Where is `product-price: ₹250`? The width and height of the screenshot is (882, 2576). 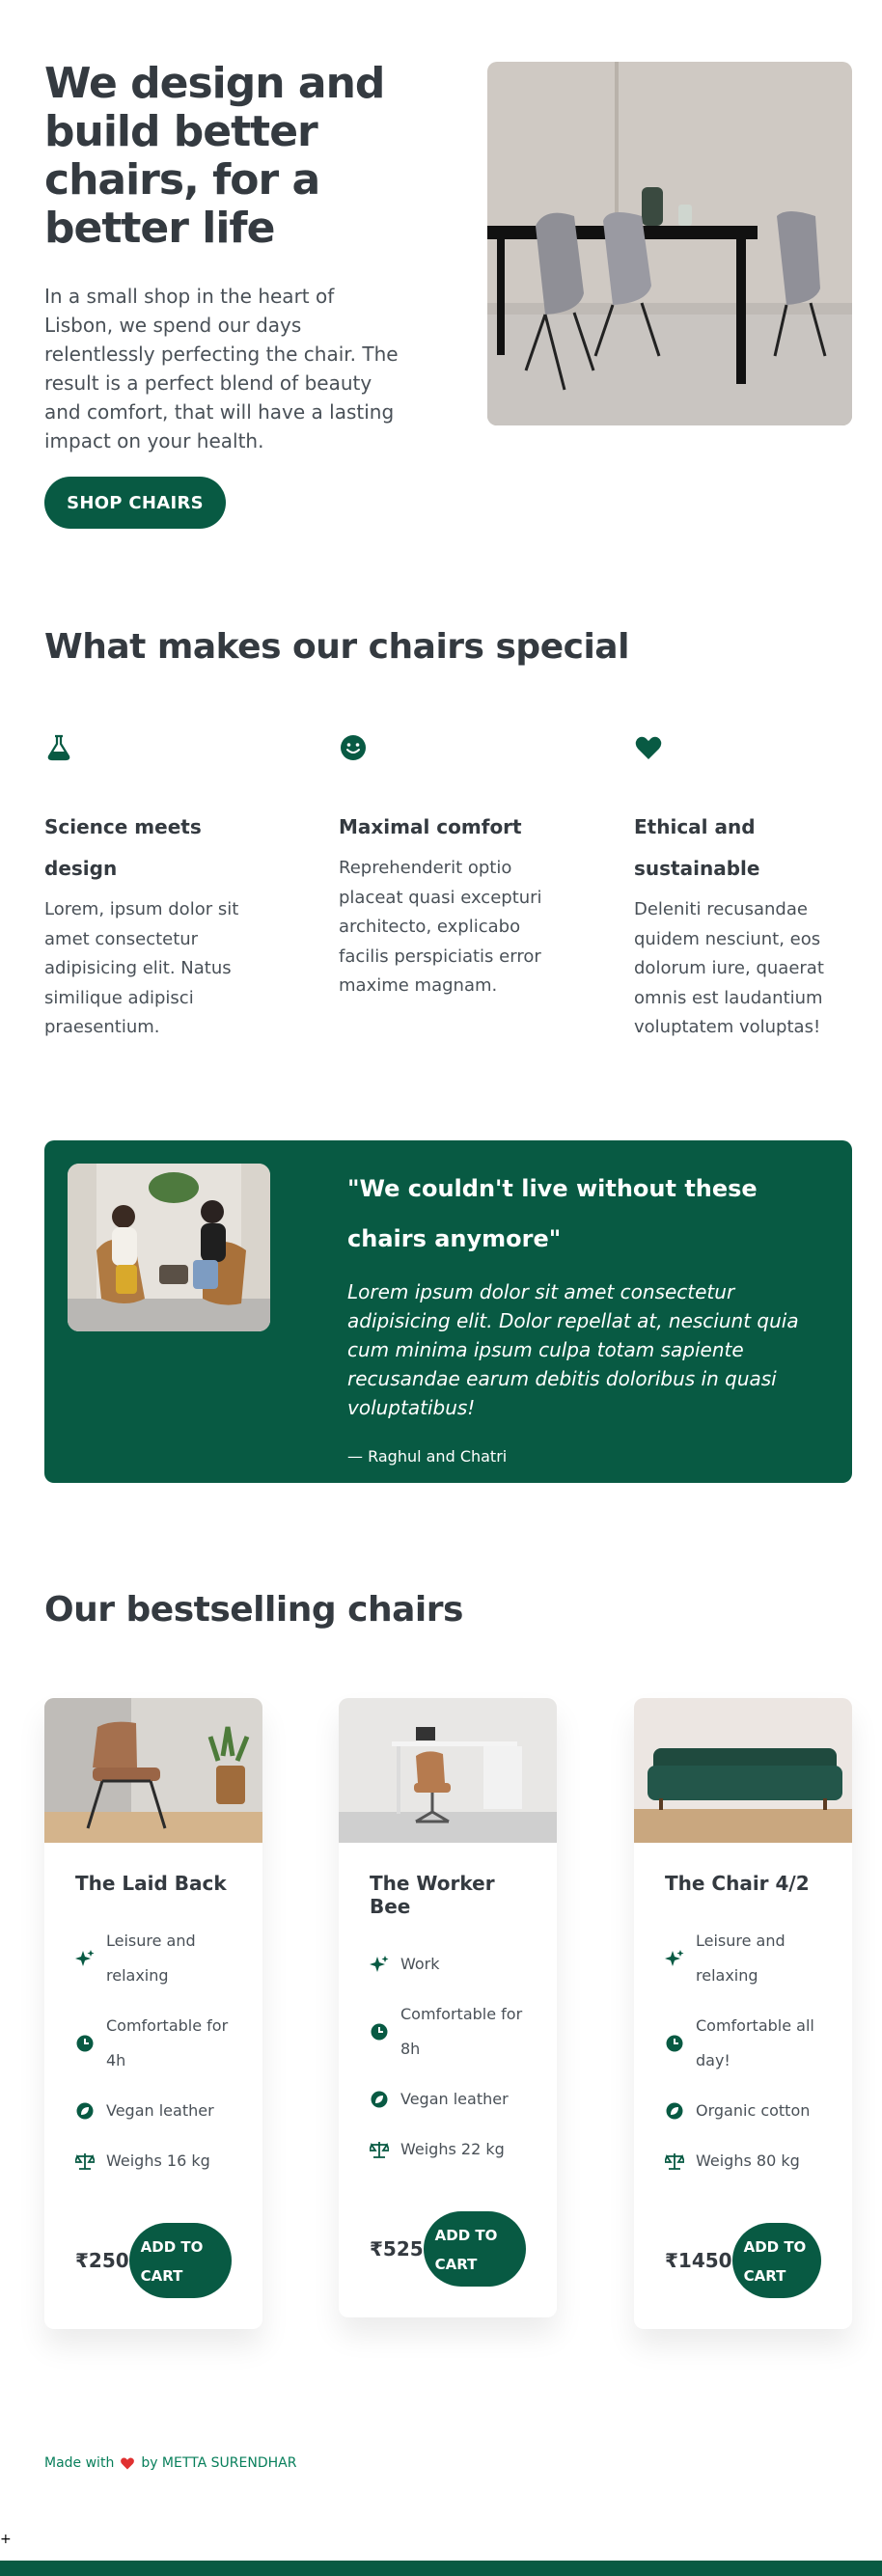 product-price: ₹250 is located at coordinates (102, 2260).